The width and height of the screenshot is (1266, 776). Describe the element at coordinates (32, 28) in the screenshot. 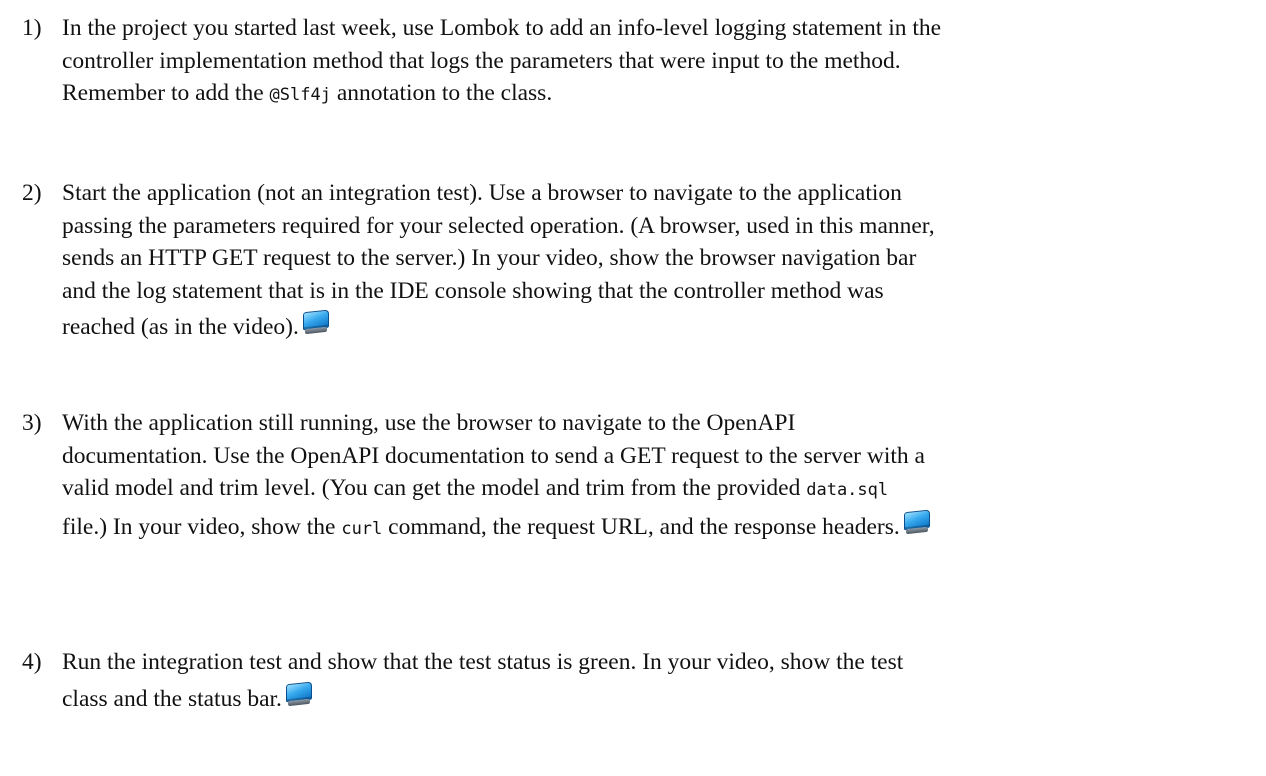

I see `item-number: 1)` at that location.